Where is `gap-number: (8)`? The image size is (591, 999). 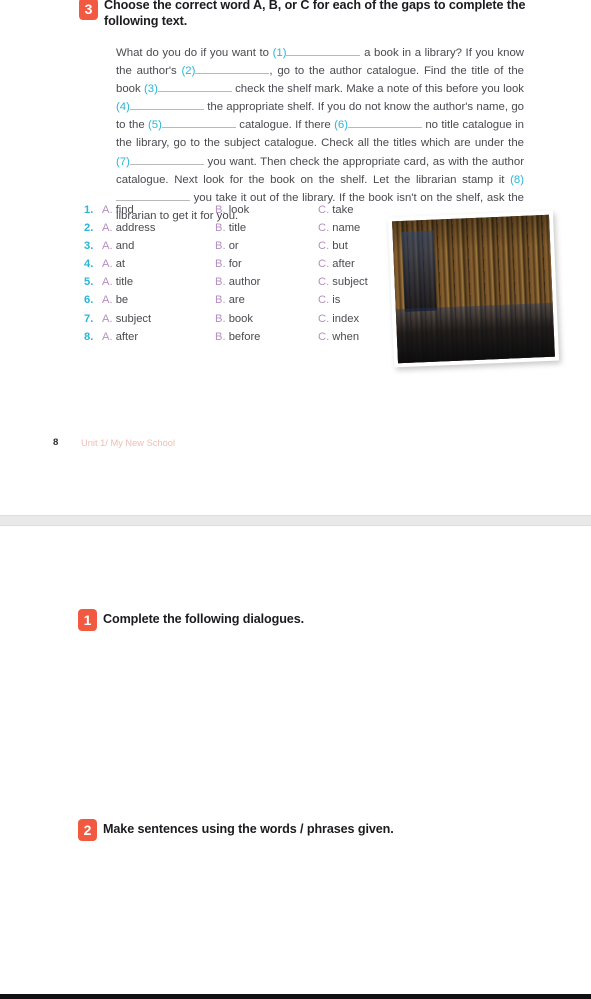 gap-number: (8) is located at coordinates (517, 179).